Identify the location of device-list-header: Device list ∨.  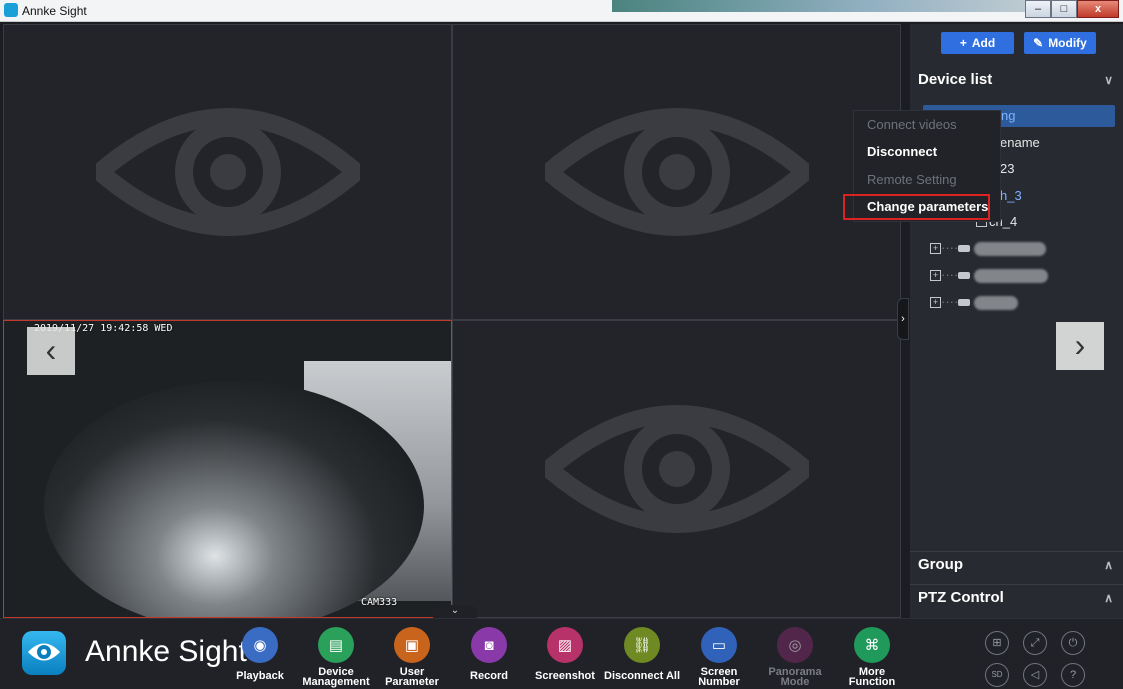
(1016, 80).